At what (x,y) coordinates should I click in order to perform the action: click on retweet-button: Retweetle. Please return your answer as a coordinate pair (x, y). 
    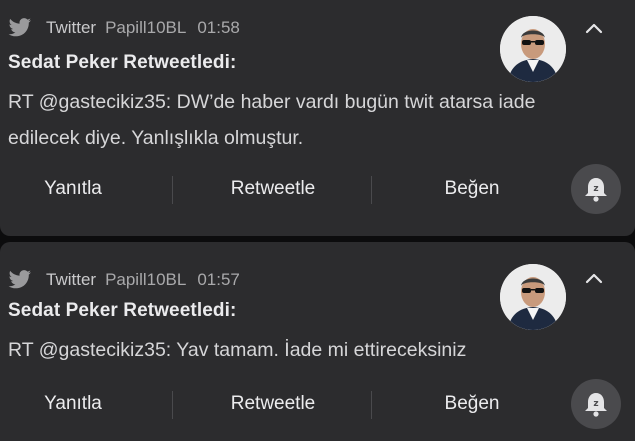
    Looking at the image, I should click on (273, 404).